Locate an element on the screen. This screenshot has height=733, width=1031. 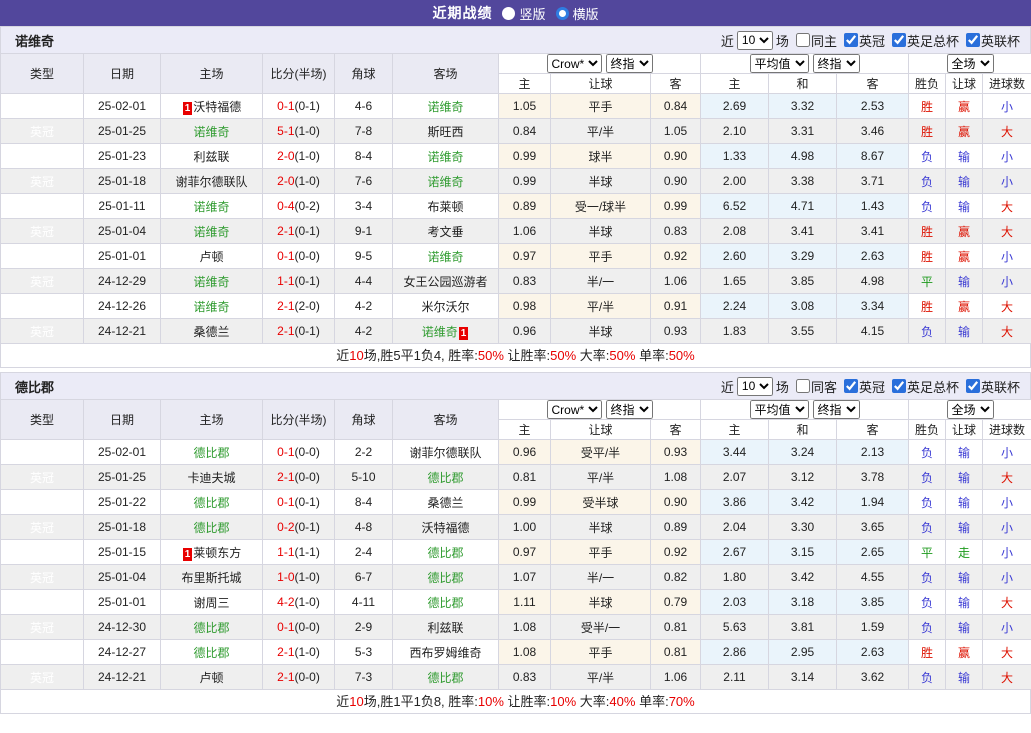
avg-draw-cell: 2.95 is located at coordinates (802, 652).